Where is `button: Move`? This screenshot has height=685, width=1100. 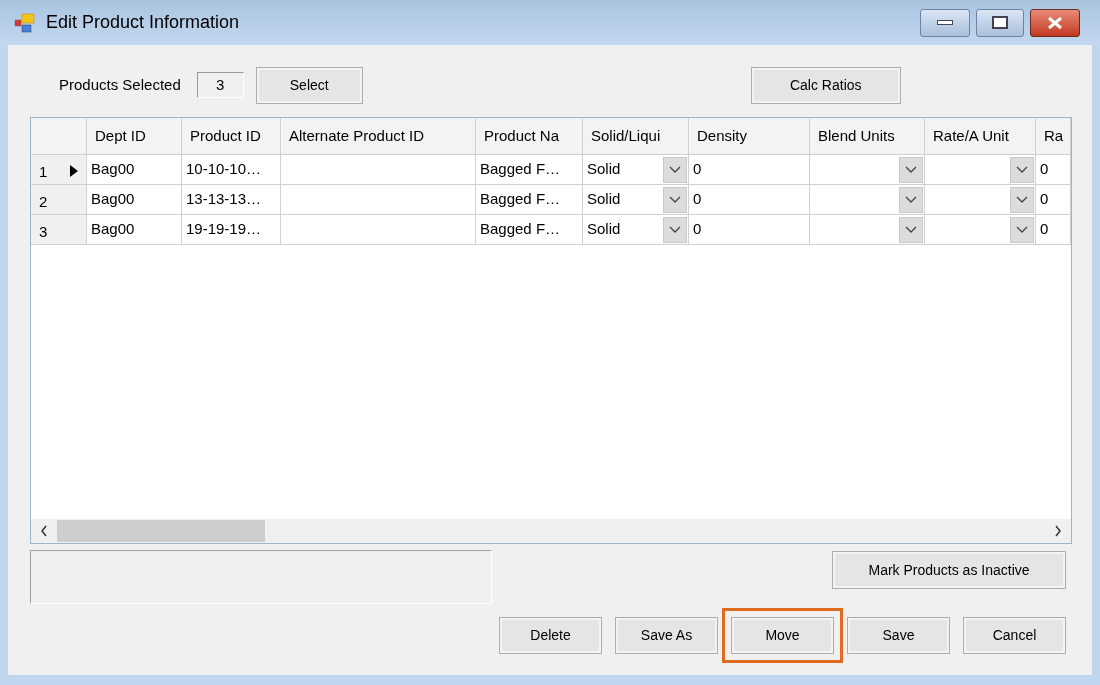 button: Move is located at coordinates (782, 635).